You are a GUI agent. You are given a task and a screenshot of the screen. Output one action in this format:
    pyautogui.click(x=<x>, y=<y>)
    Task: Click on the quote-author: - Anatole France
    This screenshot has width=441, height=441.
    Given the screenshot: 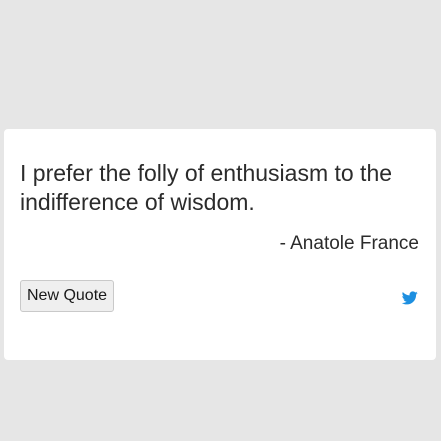 What is the action you would take?
    pyautogui.click(x=349, y=243)
    